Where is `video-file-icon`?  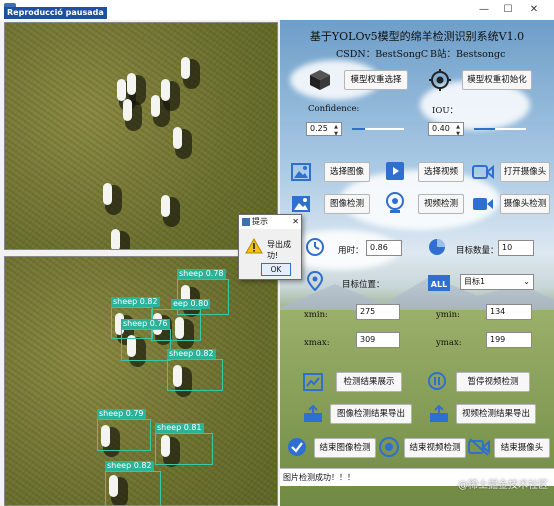 video-file-icon is located at coordinates (395, 171).